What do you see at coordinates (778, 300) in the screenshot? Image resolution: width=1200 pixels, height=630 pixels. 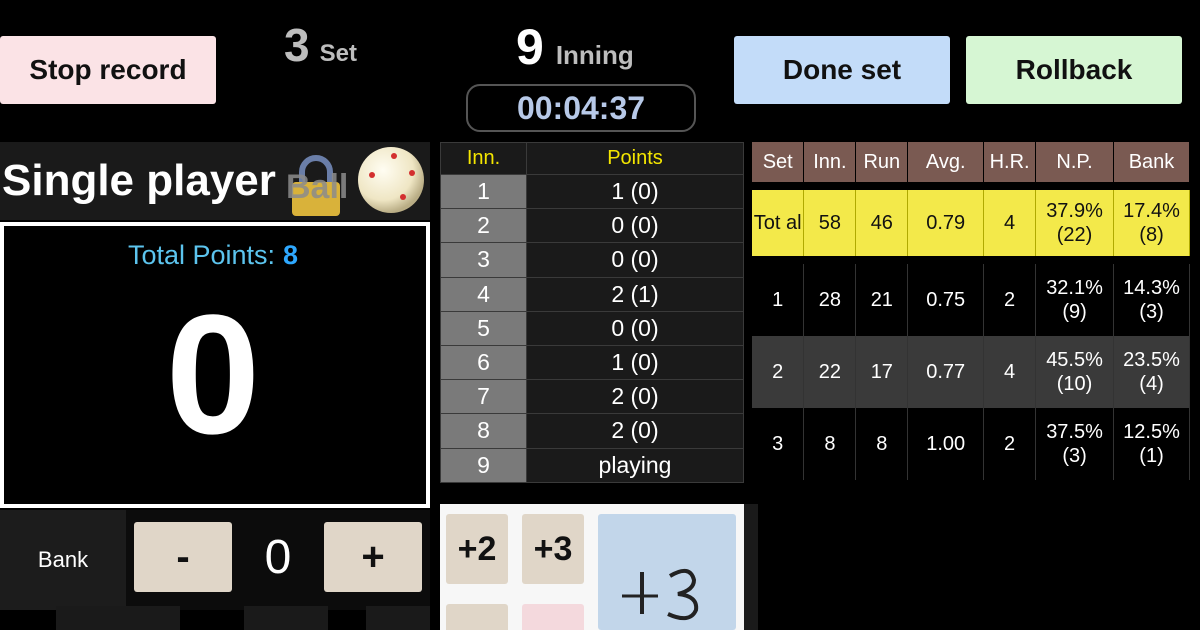 I see `stats-cell: 1` at bounding box center [778, 300].